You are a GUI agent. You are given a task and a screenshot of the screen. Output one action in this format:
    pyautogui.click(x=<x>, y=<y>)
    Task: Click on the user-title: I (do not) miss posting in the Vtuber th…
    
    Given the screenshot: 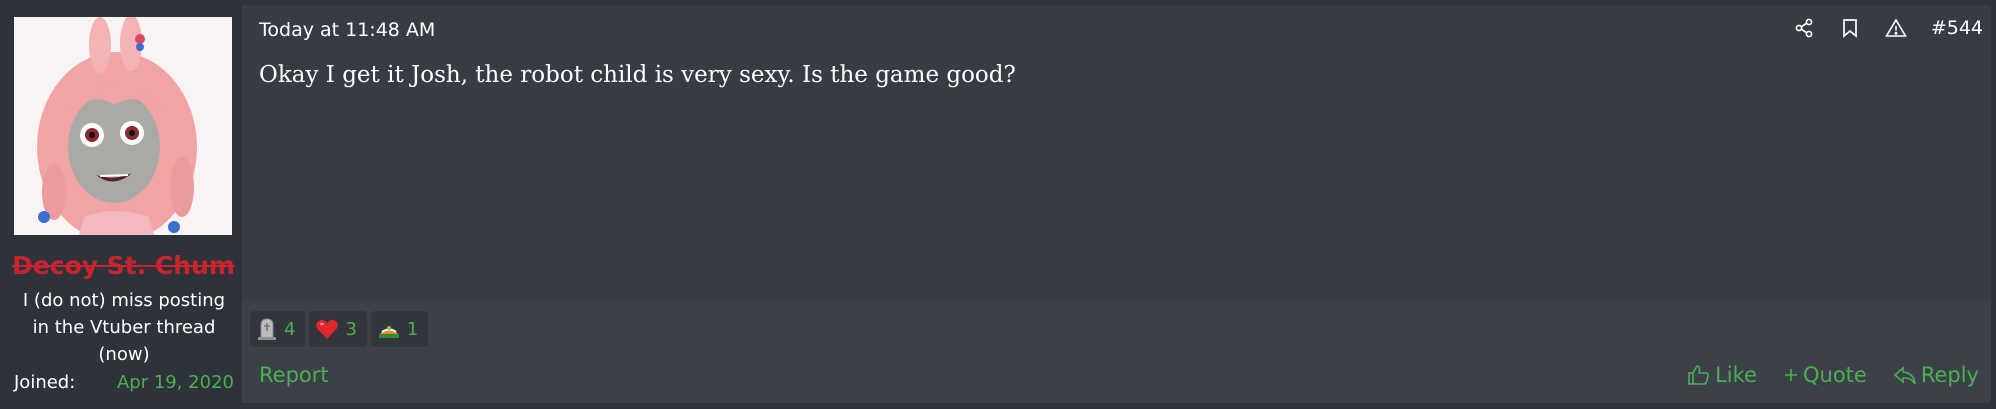 What is the action you would take?
    pyautogui.click(x=124, y=327)
    